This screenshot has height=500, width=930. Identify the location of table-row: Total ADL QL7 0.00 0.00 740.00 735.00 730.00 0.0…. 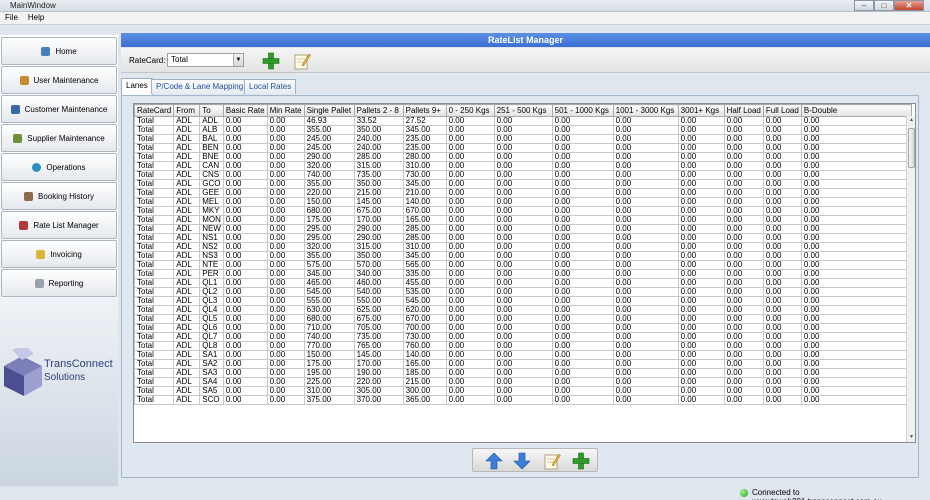
(523, 337).